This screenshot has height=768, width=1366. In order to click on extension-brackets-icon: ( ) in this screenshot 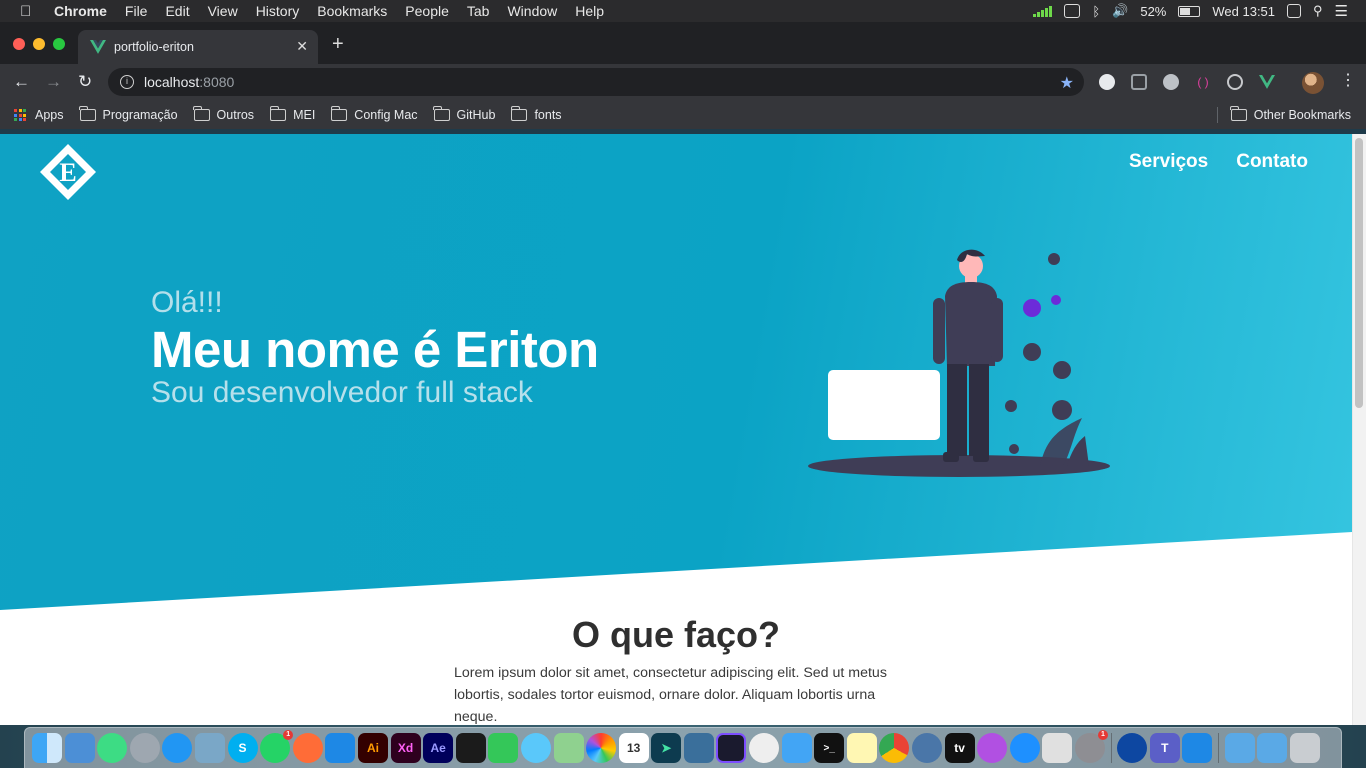, I will do `click(1203, 82)`.